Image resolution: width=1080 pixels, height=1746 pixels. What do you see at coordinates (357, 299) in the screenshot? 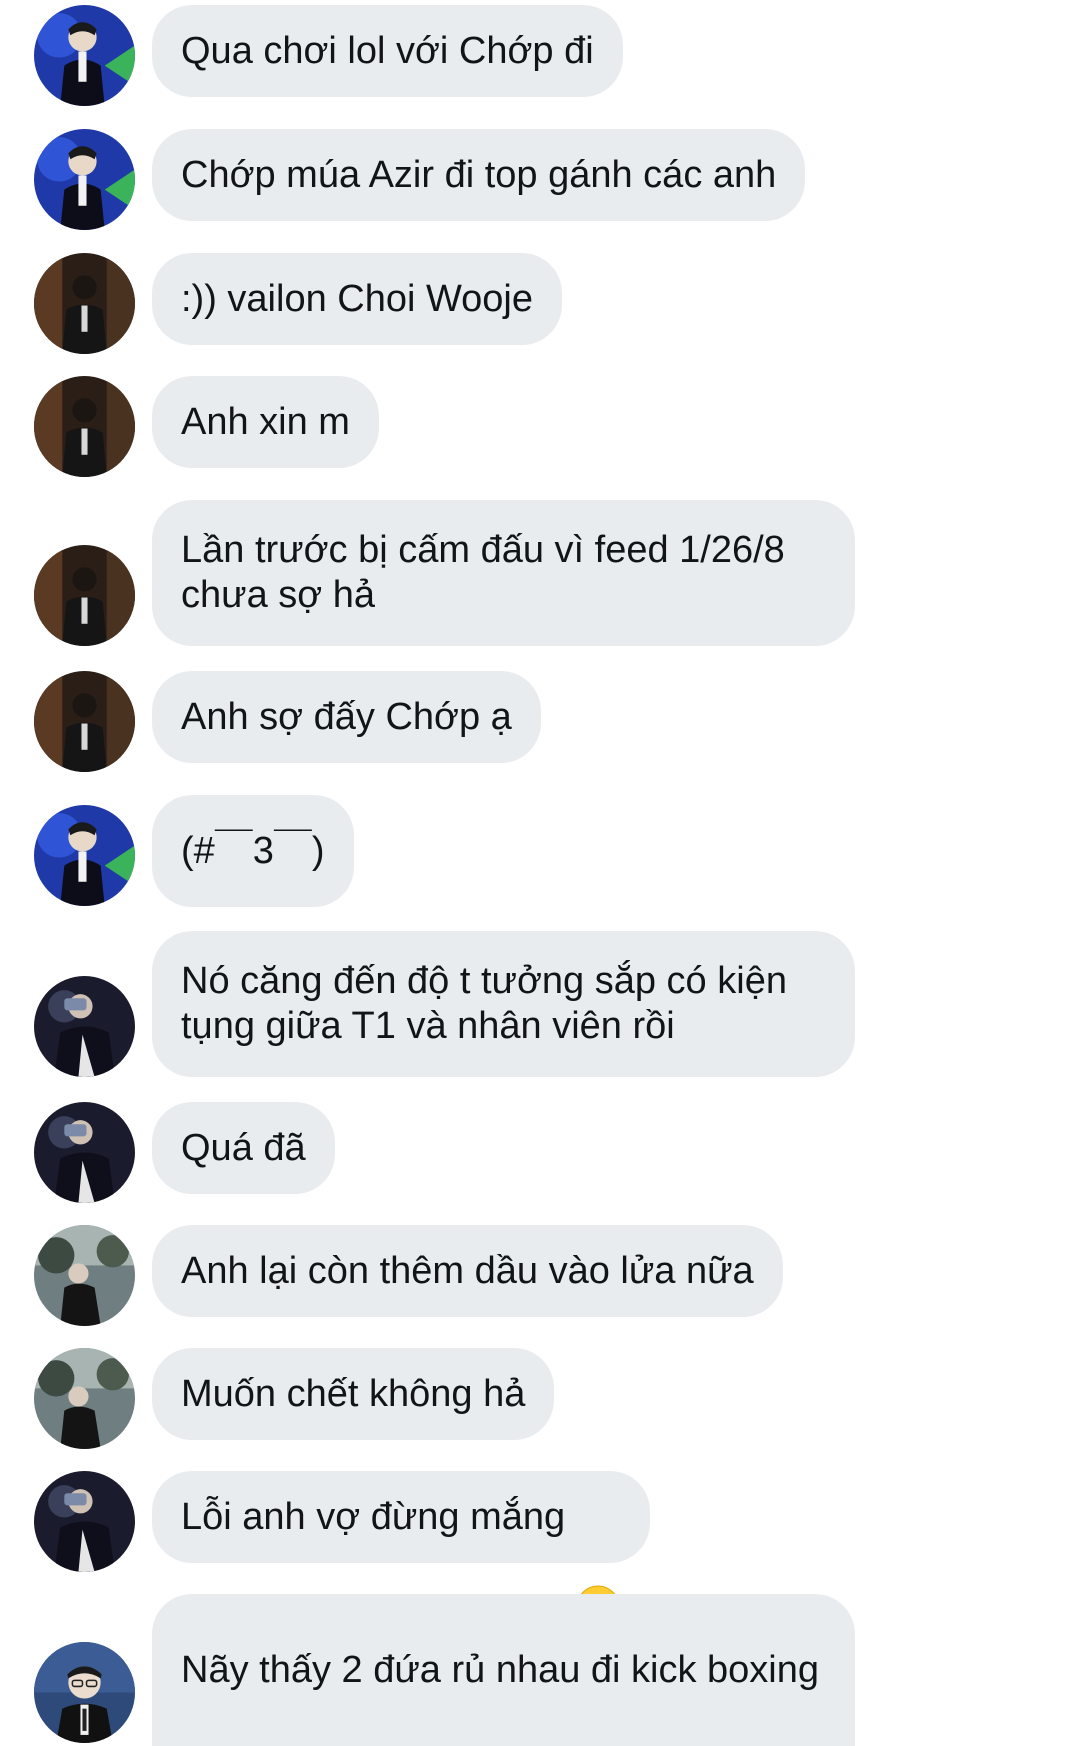
I see `message-bubble: :)) vailon Choi Wooje` at bounding box center [357, 299].